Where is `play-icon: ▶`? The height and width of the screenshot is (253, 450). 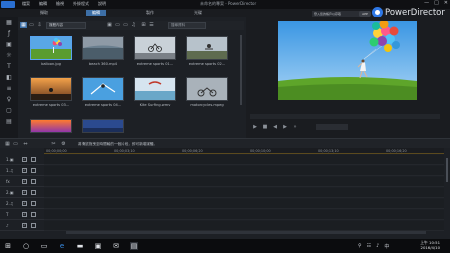
play-icon: ▶ is located at coordinates (255, 127).